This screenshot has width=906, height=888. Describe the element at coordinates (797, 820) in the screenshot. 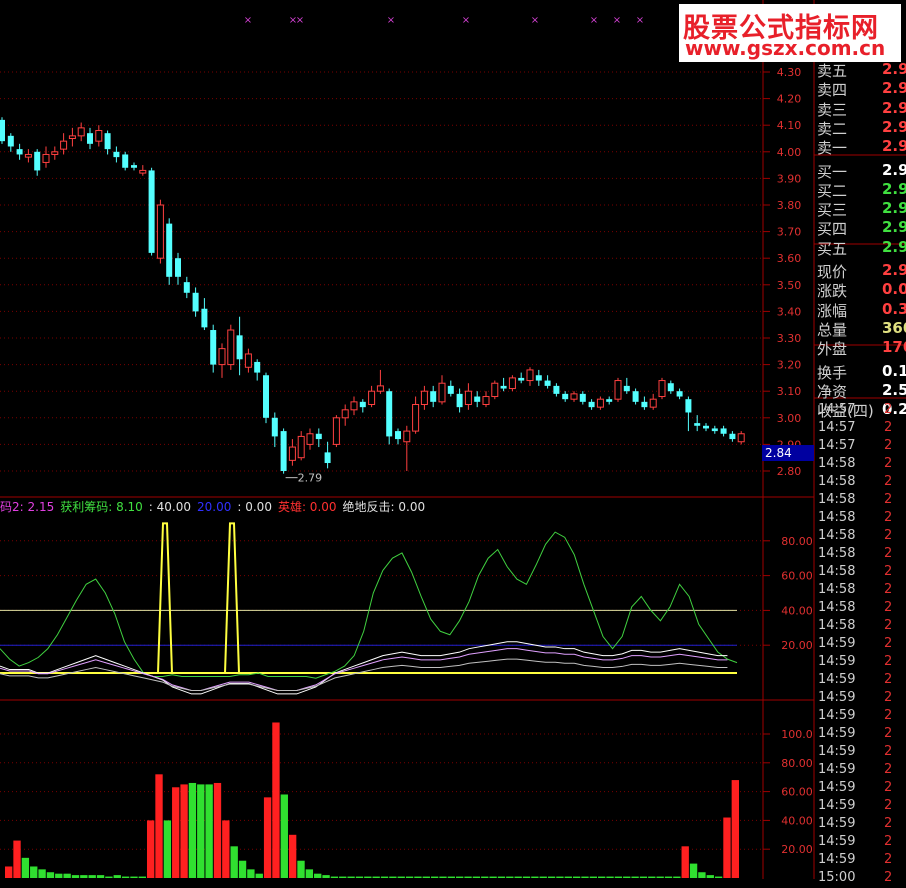

I see `volume-tick-label: 40.00` at that location.